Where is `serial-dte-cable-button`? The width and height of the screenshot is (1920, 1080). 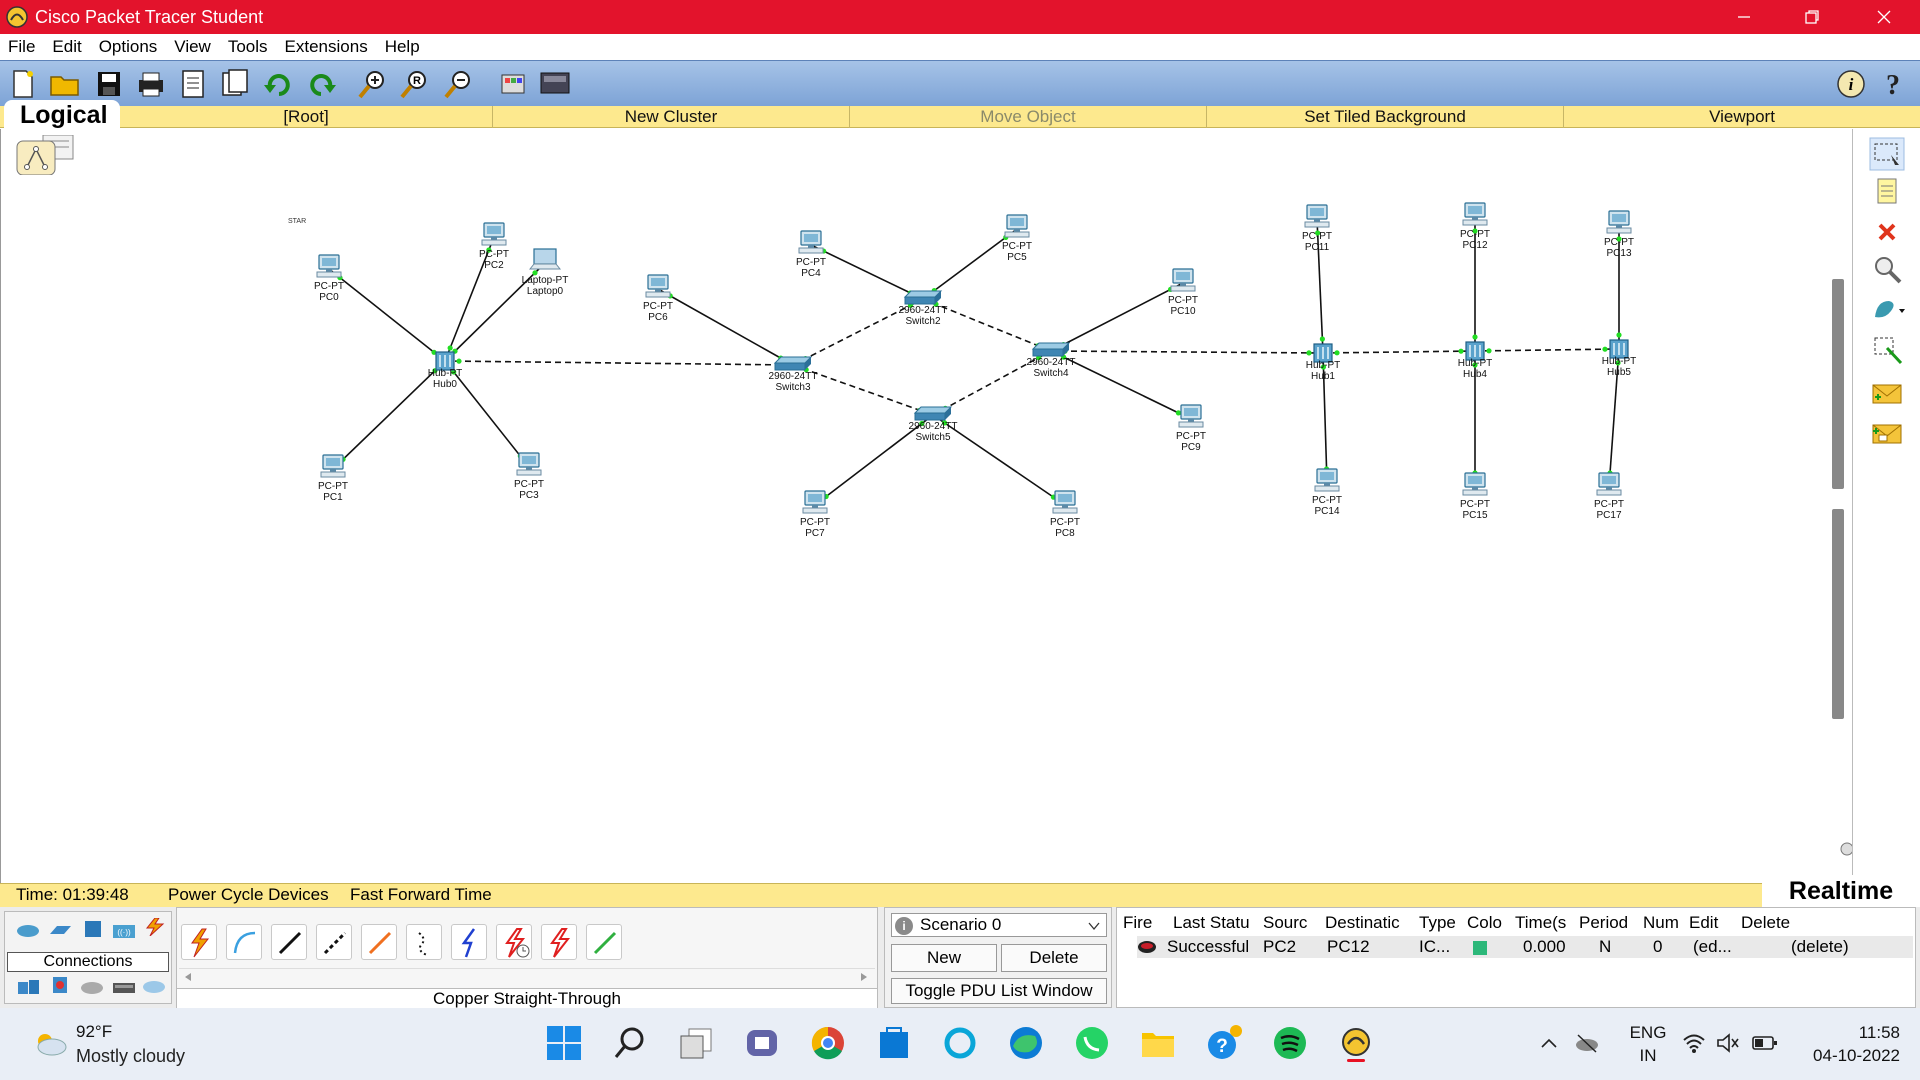
serial-dte-cable-button is located at coordinates (559, 942).